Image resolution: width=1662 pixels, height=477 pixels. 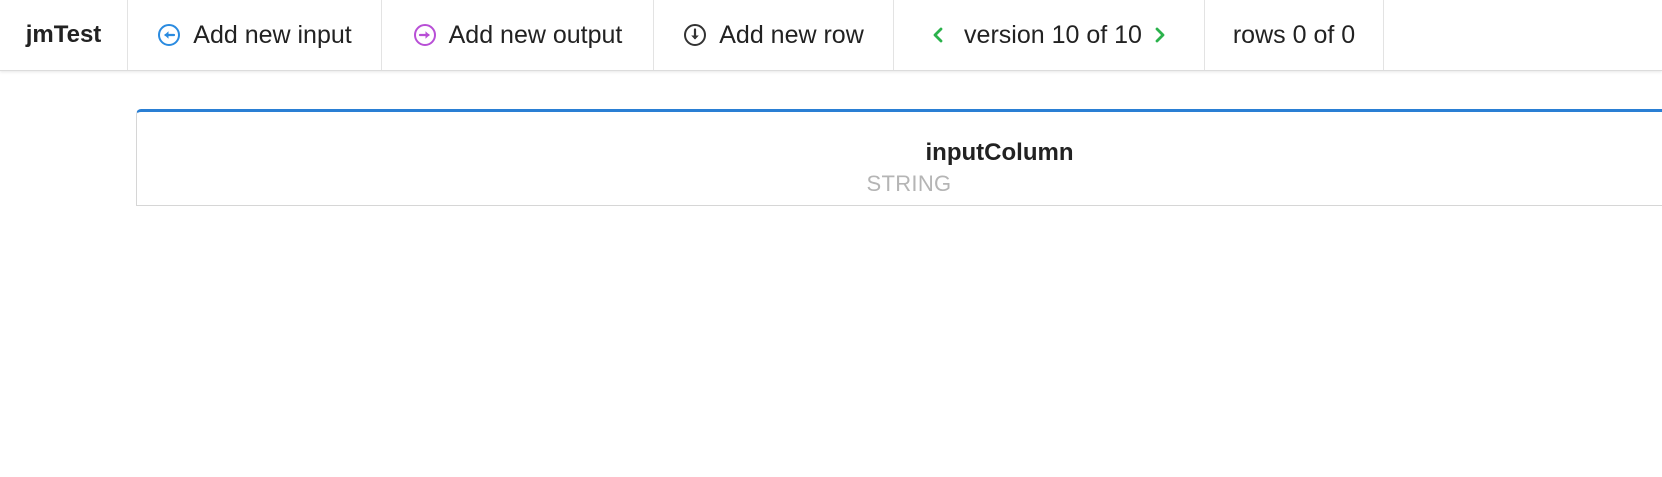 I want to click on chevron-left-icon, so click(x=938, y=35).